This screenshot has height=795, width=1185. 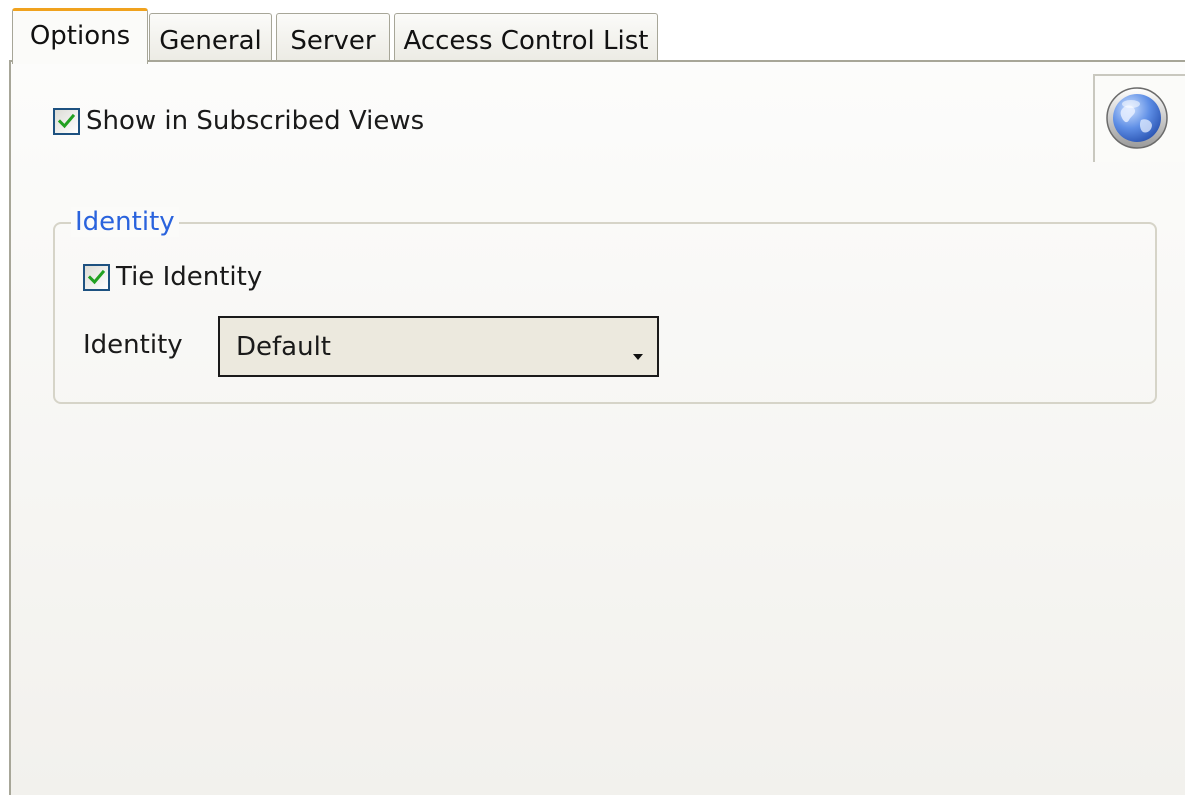 What do you see at coordinates (638, 357) in the screenshot?
I see `dropdown-arrow-icon` at bounding box center [638, 357].